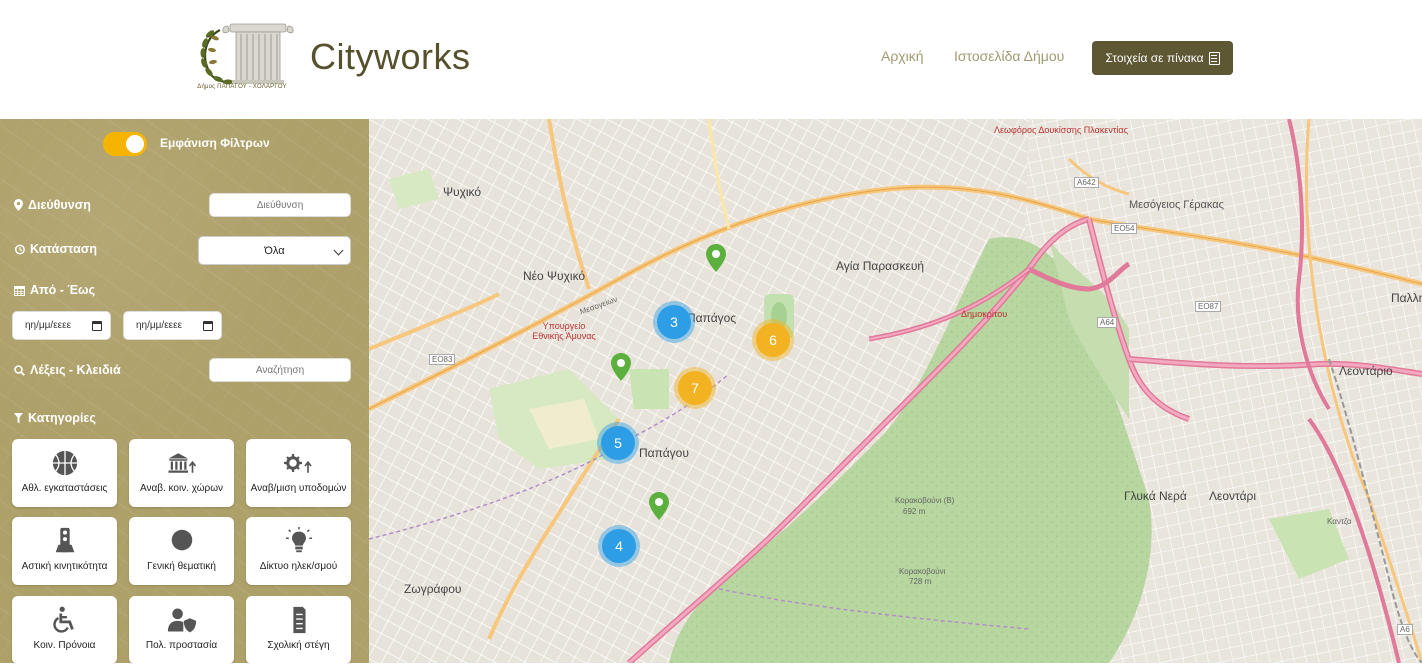 The width and height of the screenshot is (1422, 664). Describe the element at coordinates (564, 331) in the screenshot. I see `map-label-ministry: Υπουργείο Εθνικής Άμυνας` at that location.